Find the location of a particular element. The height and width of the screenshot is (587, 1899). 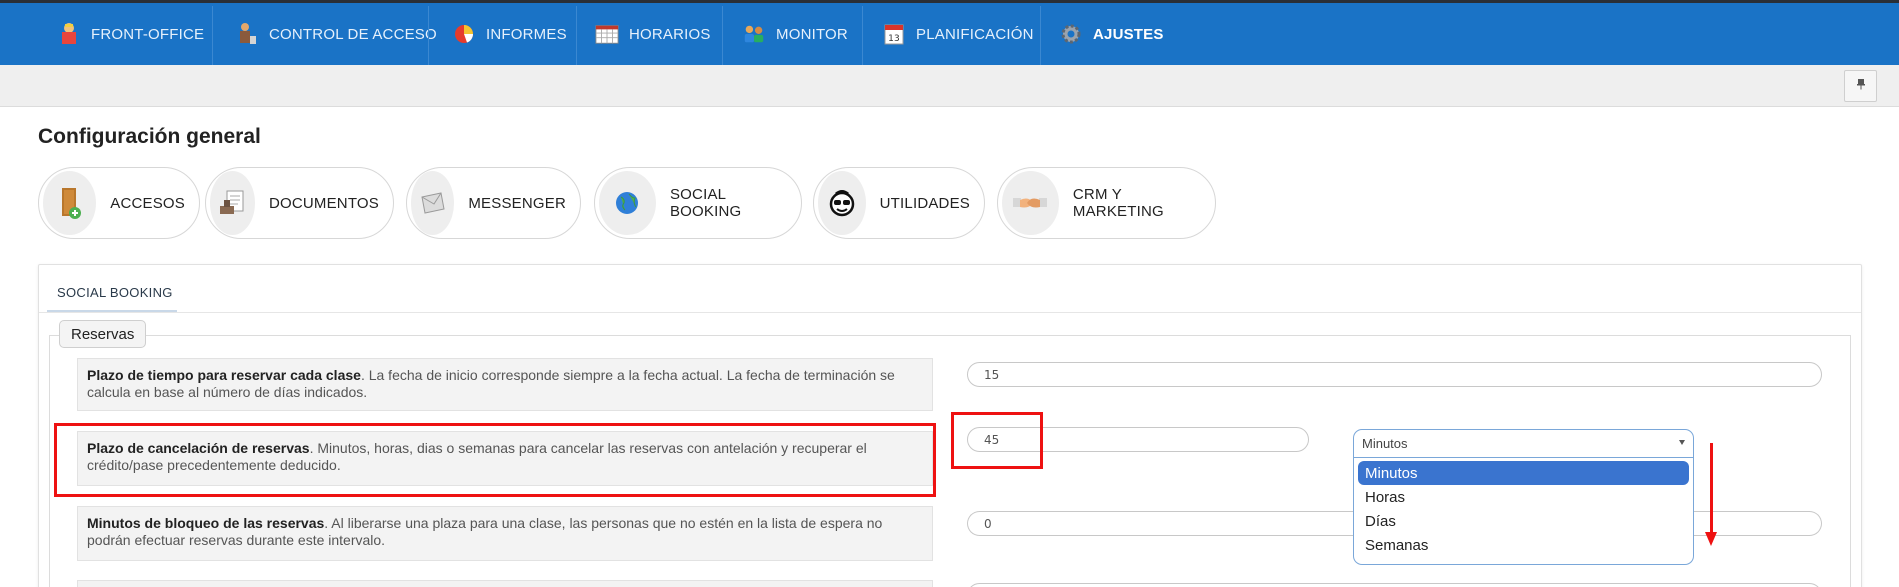

annotation-arrow is located at coordinates (1711, 489).